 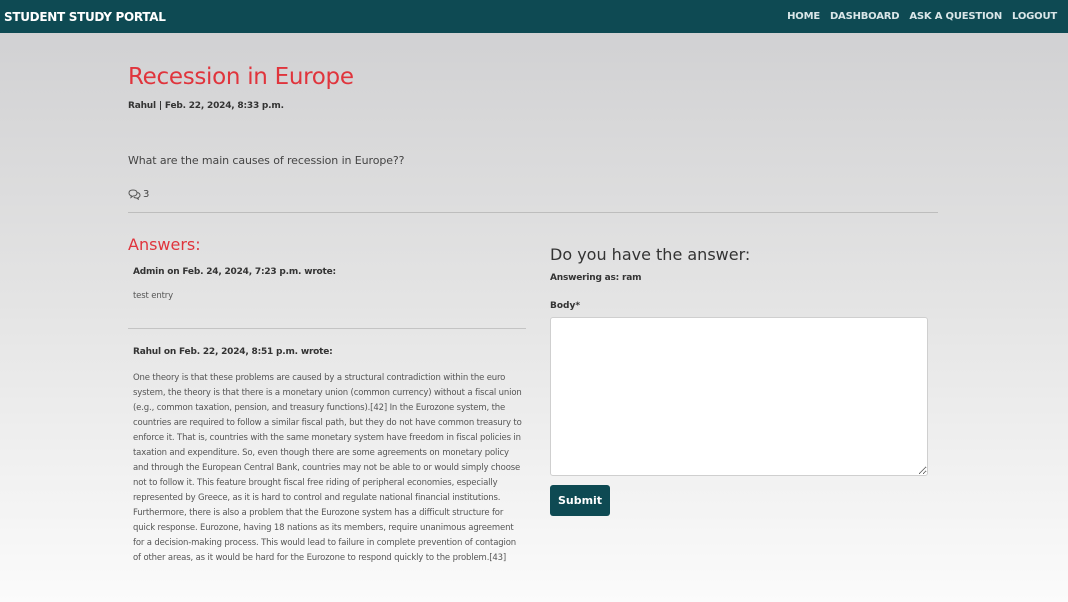 What do you see at coordinates (327, 328) in the screenshot?
I see `answer-divider` at bounding box center [327, 328].